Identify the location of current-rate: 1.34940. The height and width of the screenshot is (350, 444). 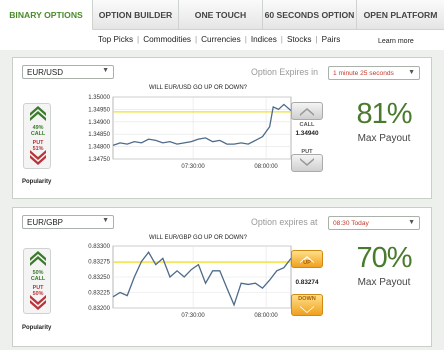
(307, 133).